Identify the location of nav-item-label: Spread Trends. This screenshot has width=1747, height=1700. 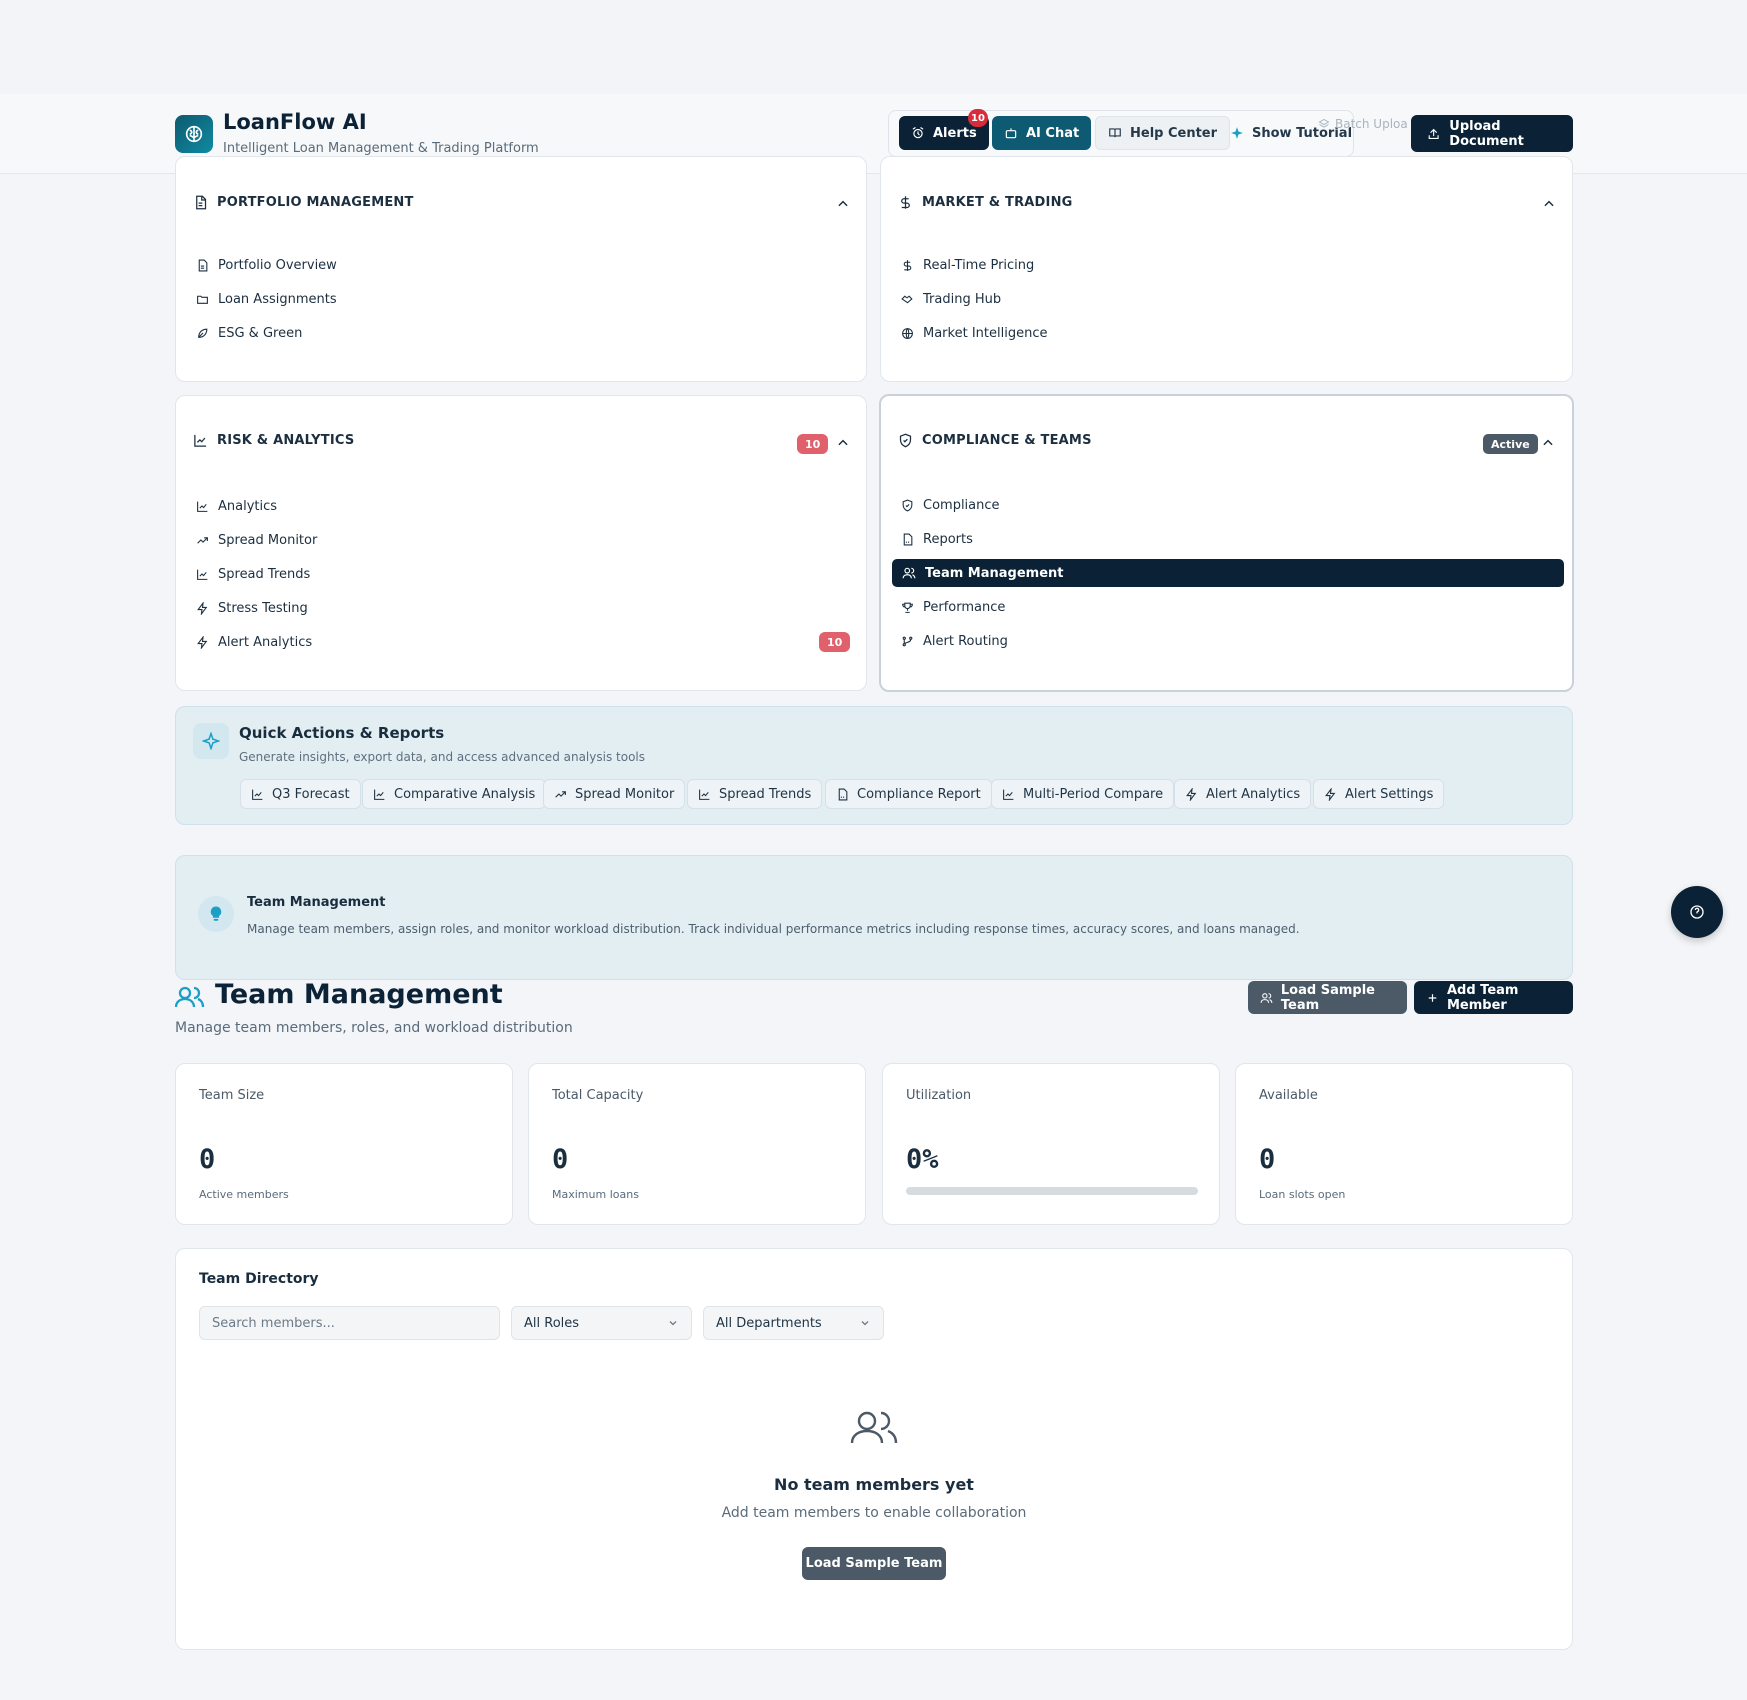
(264, 574).